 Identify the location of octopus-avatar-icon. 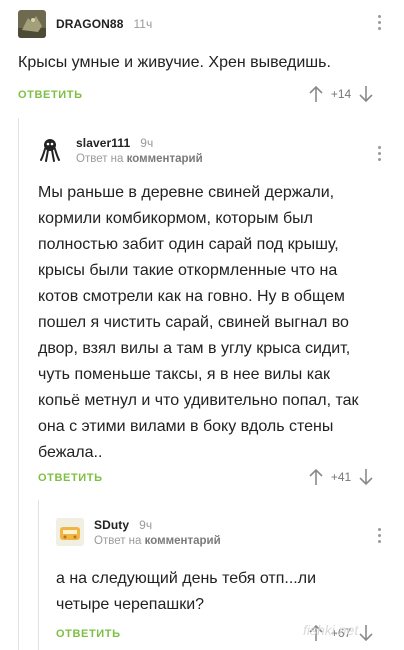
(50, 150).